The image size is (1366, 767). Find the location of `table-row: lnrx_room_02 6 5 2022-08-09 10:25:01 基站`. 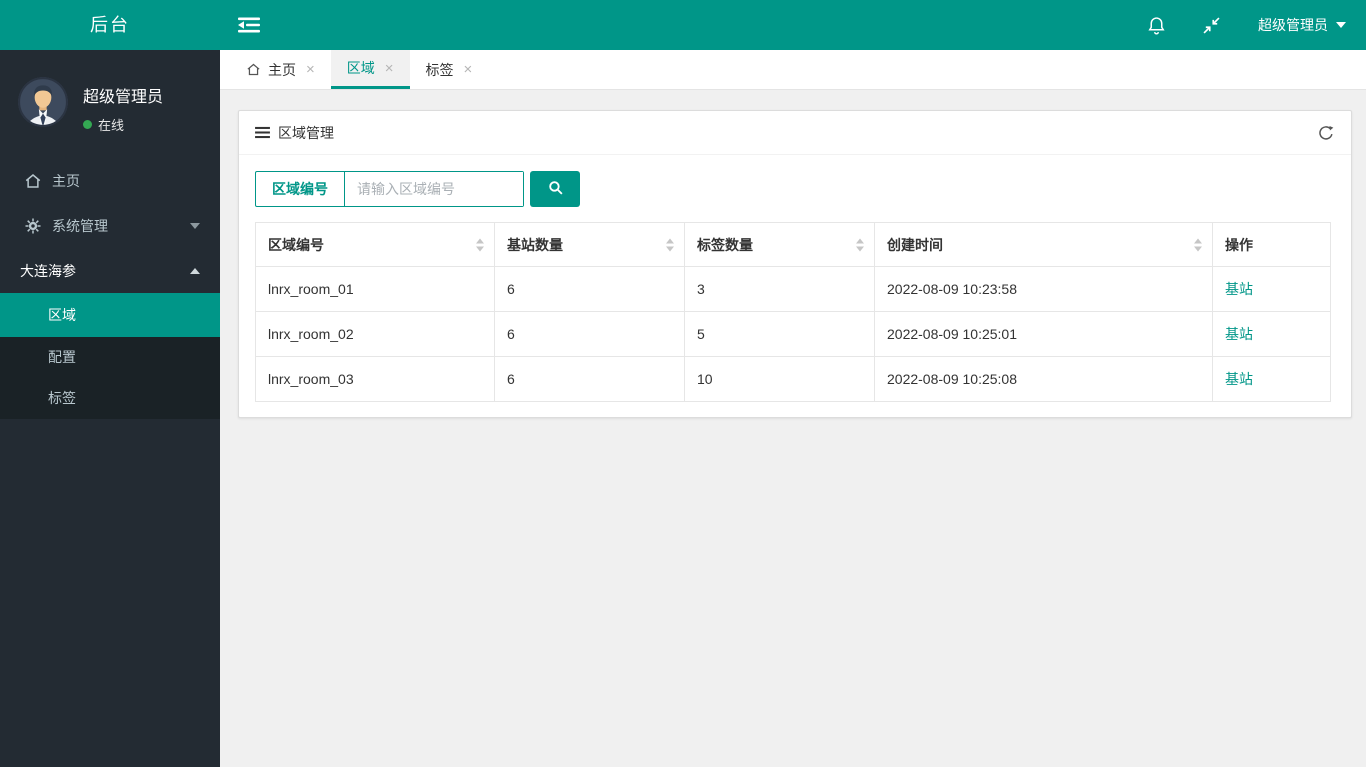

table-row: lnrx_room_02 6 5 2022-08-09 10:25:01 基站 is located at coordinates (793, 334).